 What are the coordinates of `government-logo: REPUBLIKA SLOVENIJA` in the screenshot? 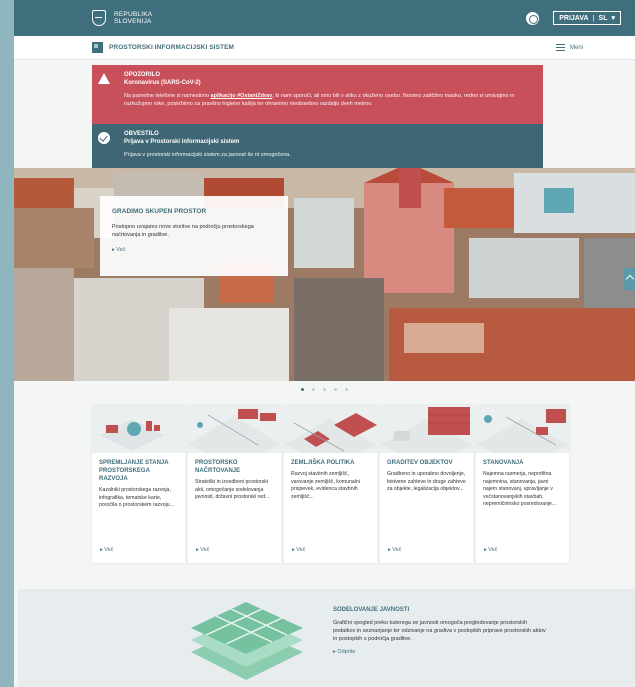 It's located at (133, 18).